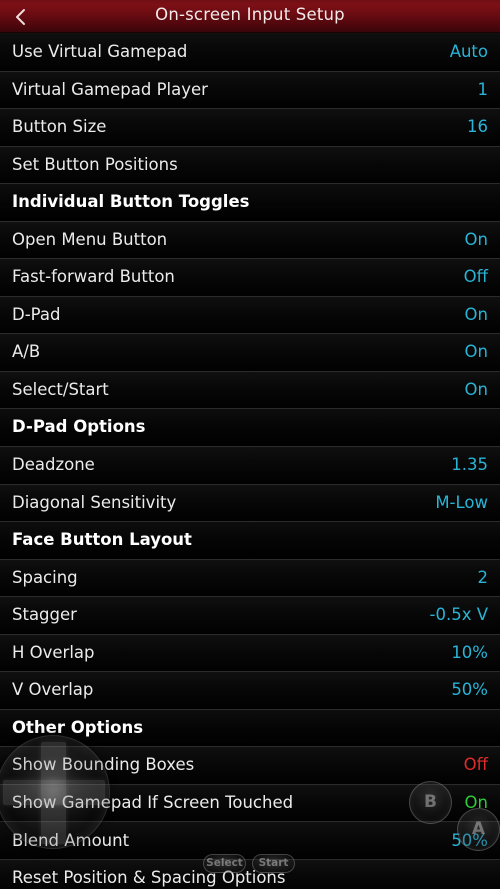  What do you see at coordinates (131, 202) in the screenshot?
I see `section-header-label: Individual Button Toggles` at bounding box center [131, 202].